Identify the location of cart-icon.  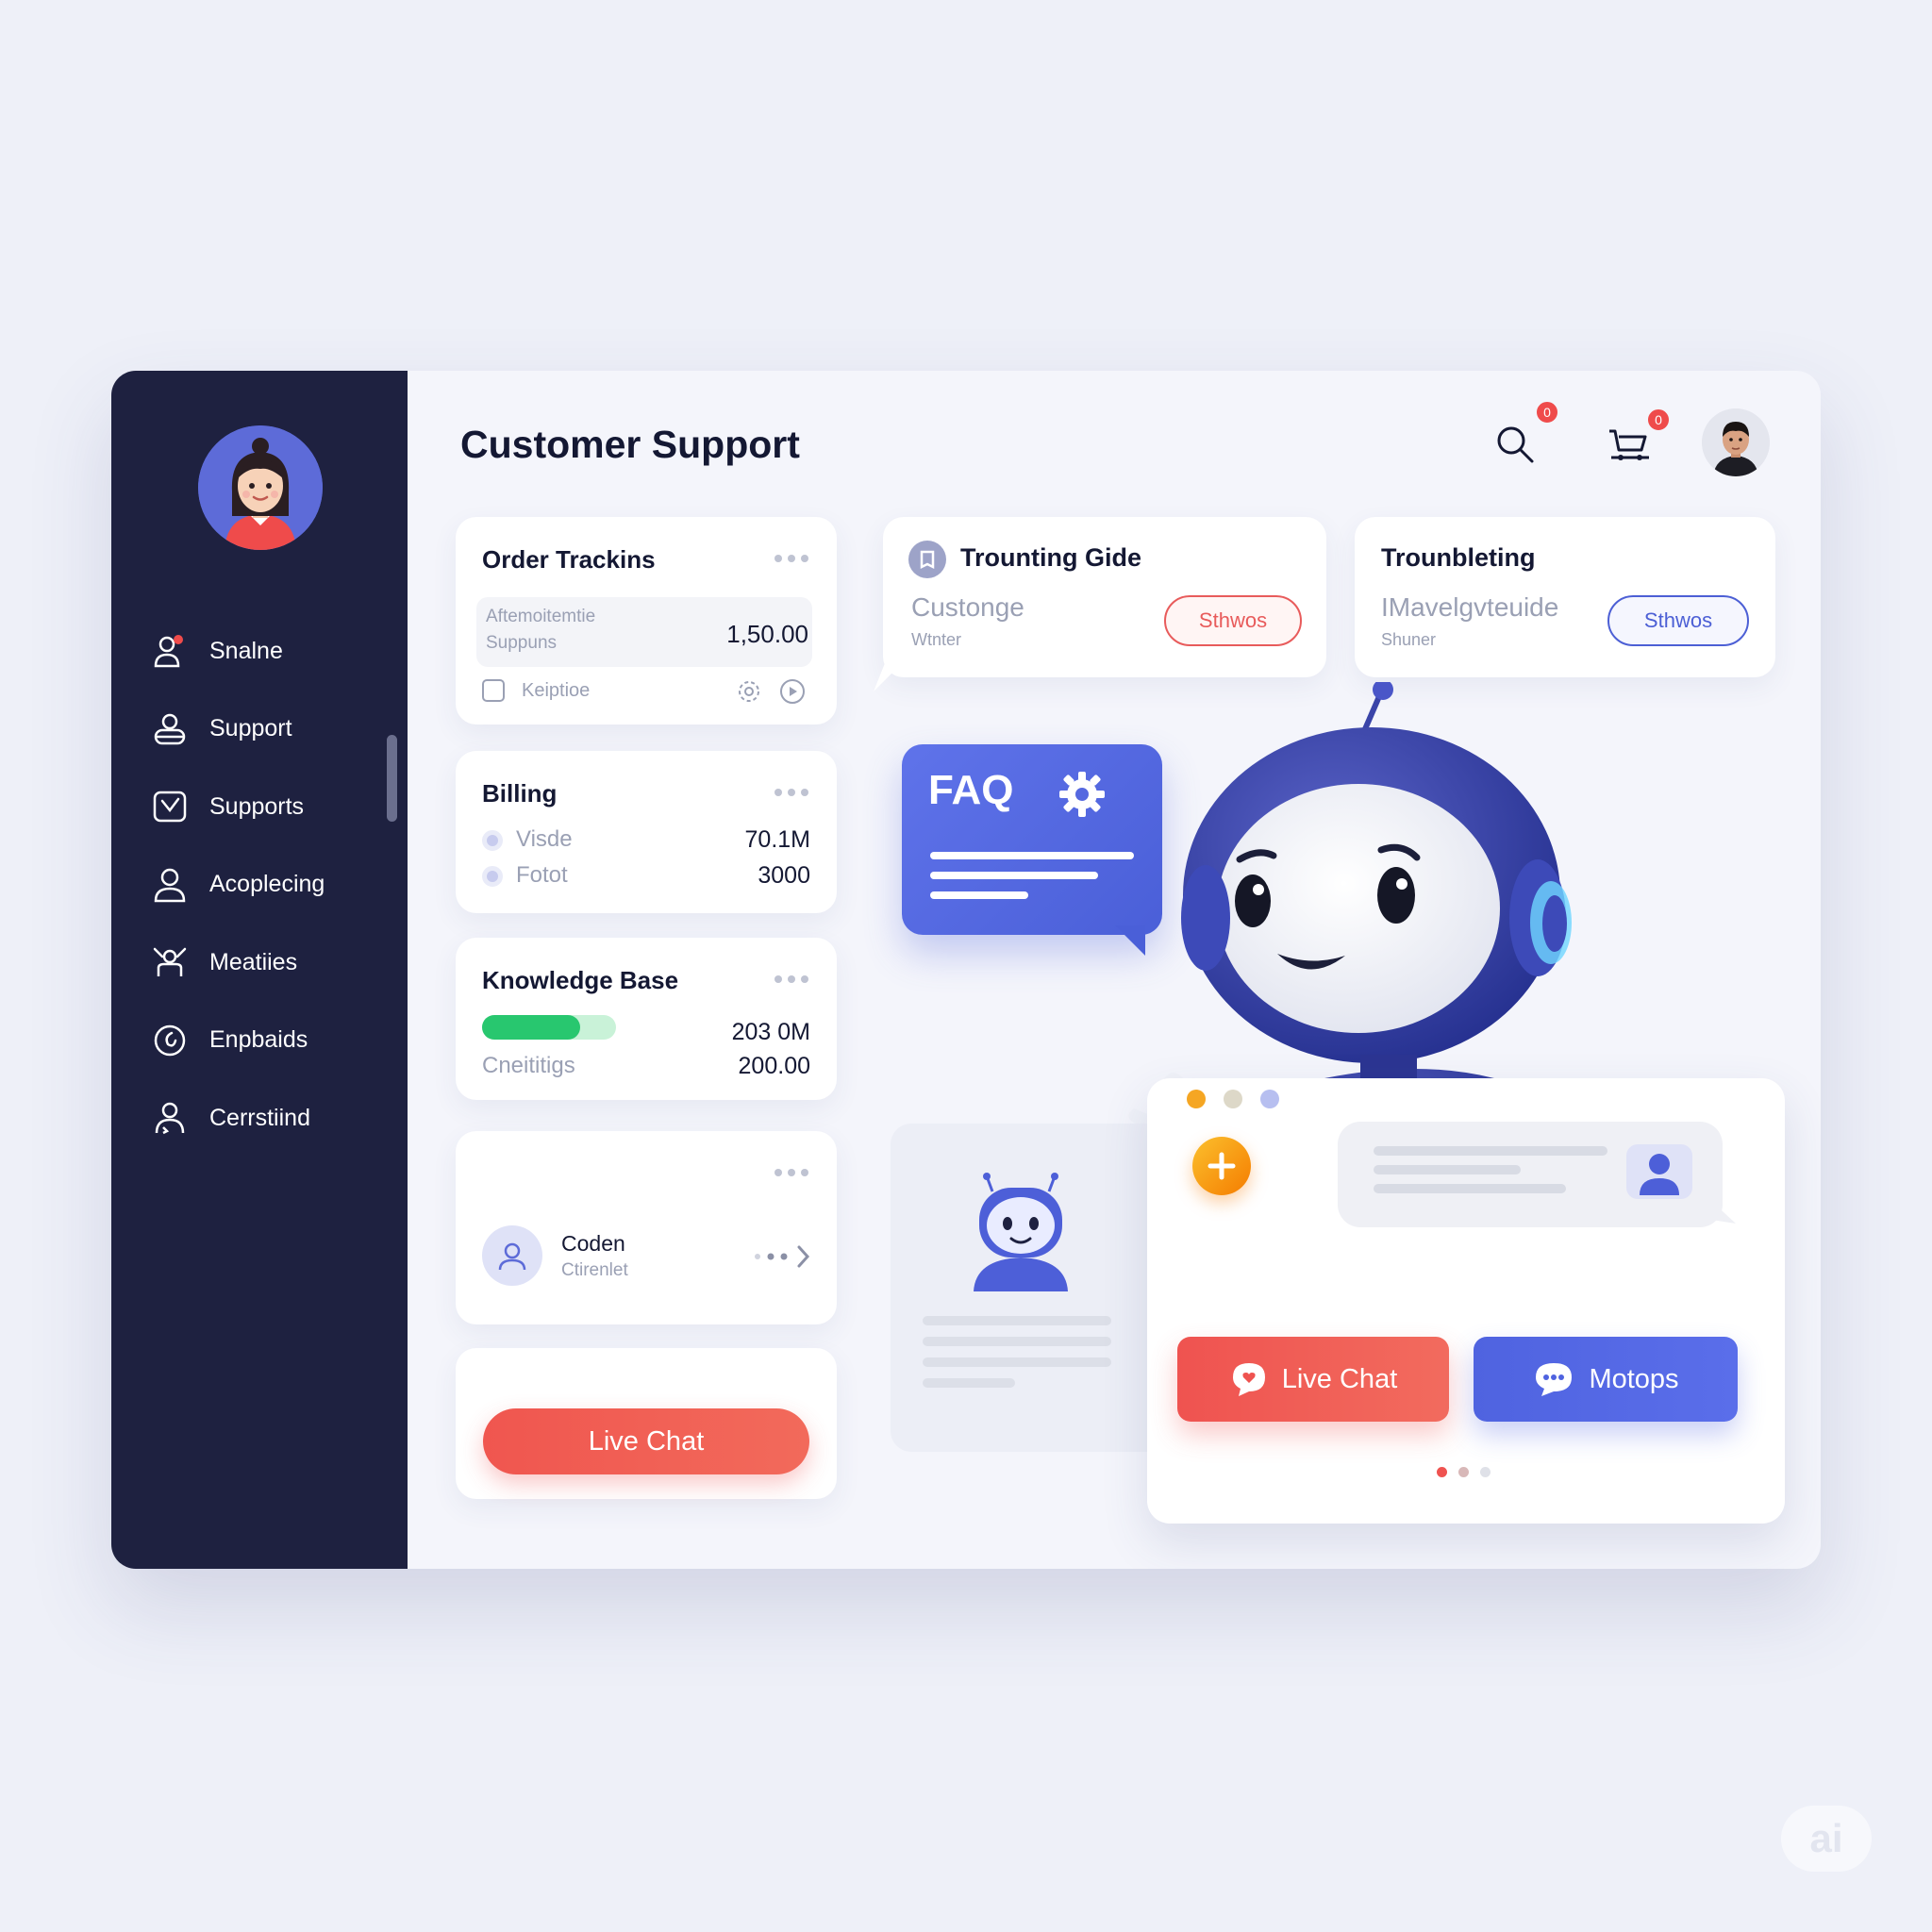
(1629, 445).